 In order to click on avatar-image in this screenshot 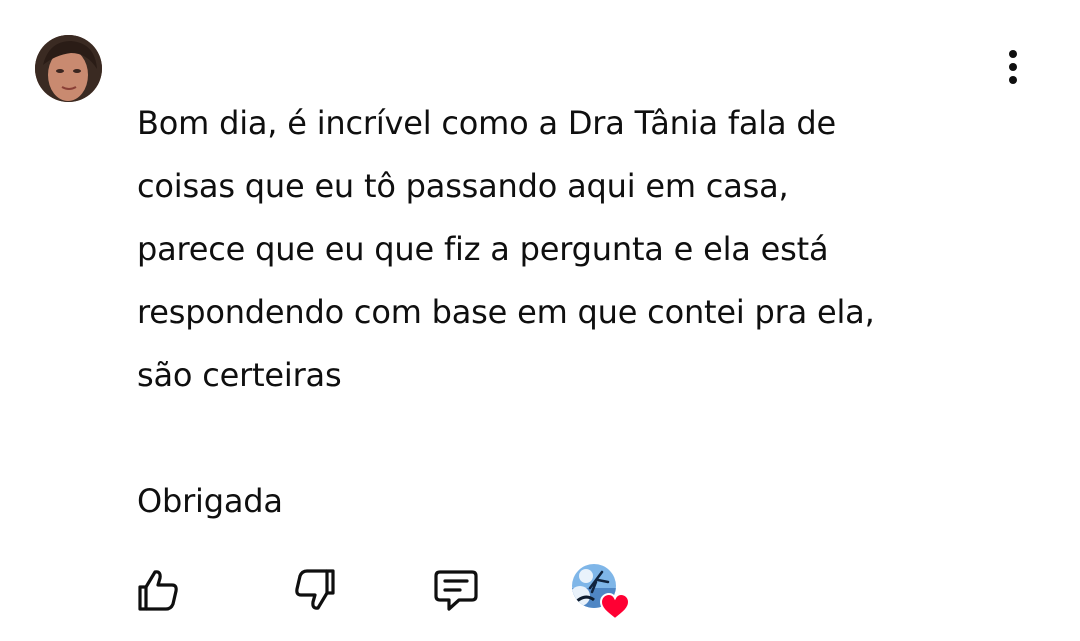, I will do `click(68, 68)`.